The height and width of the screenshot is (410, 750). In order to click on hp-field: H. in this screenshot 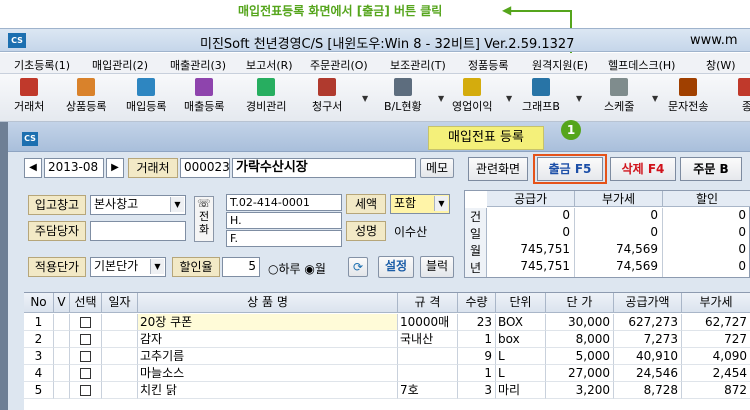, I will do `click(284, 220)`.